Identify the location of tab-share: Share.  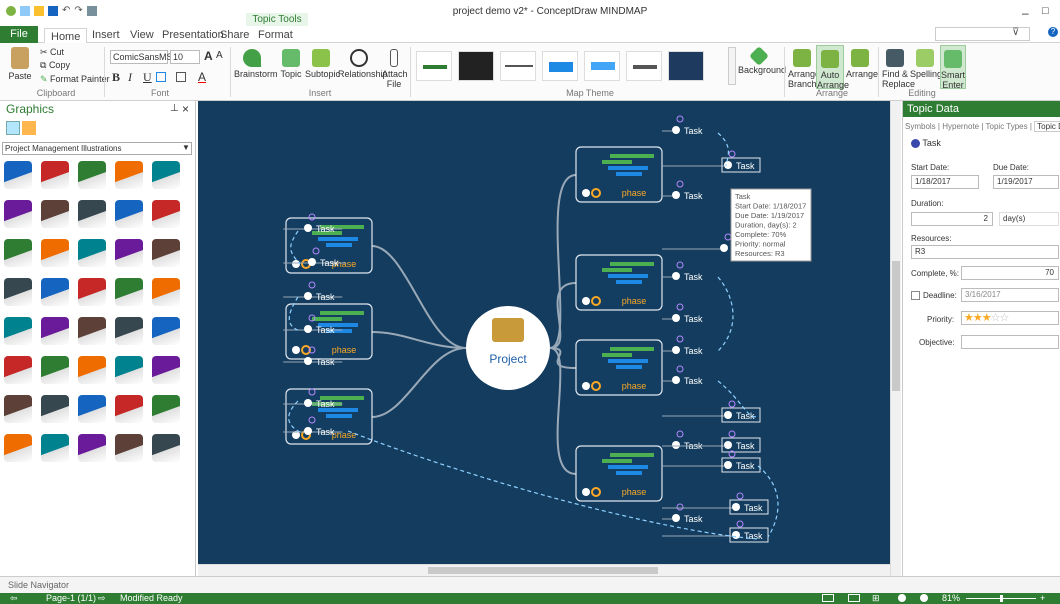
(234, 35).